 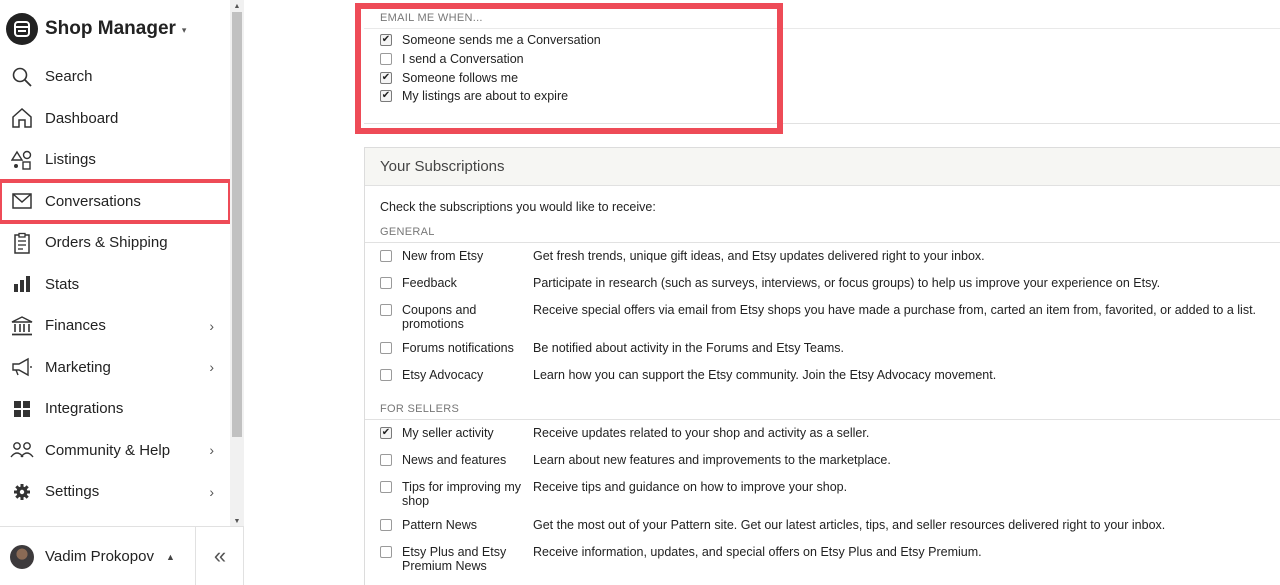 I want to click on caret-down-icon: ▾, so click(x=184, y=30).